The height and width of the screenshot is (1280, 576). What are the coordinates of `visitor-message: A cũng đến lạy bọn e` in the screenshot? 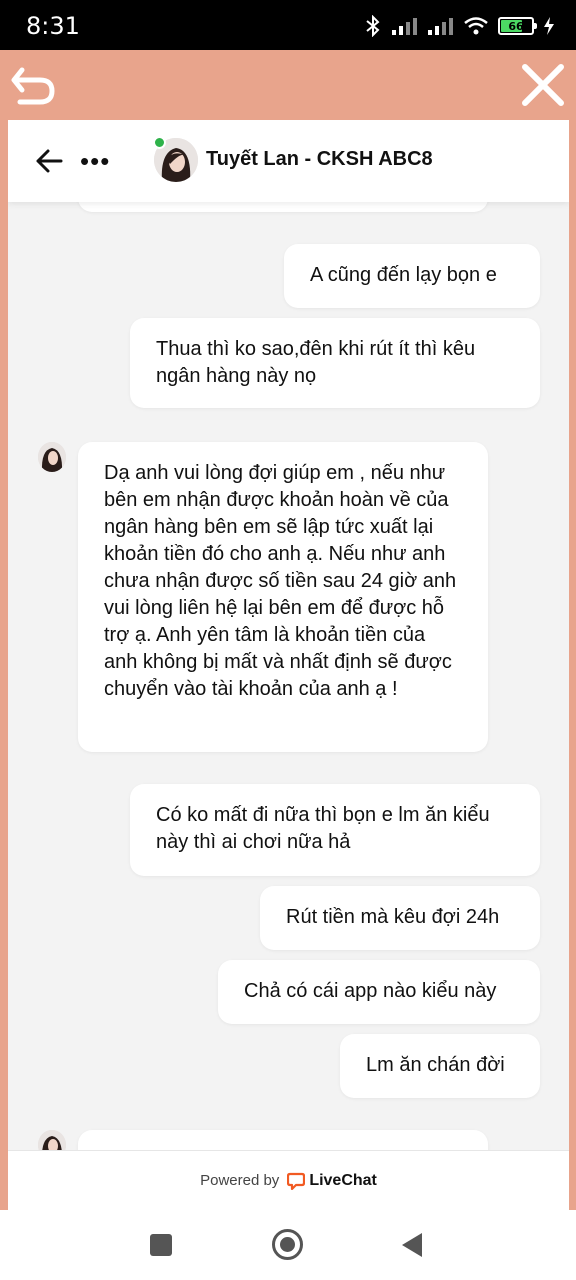 It's located at (412, 276).